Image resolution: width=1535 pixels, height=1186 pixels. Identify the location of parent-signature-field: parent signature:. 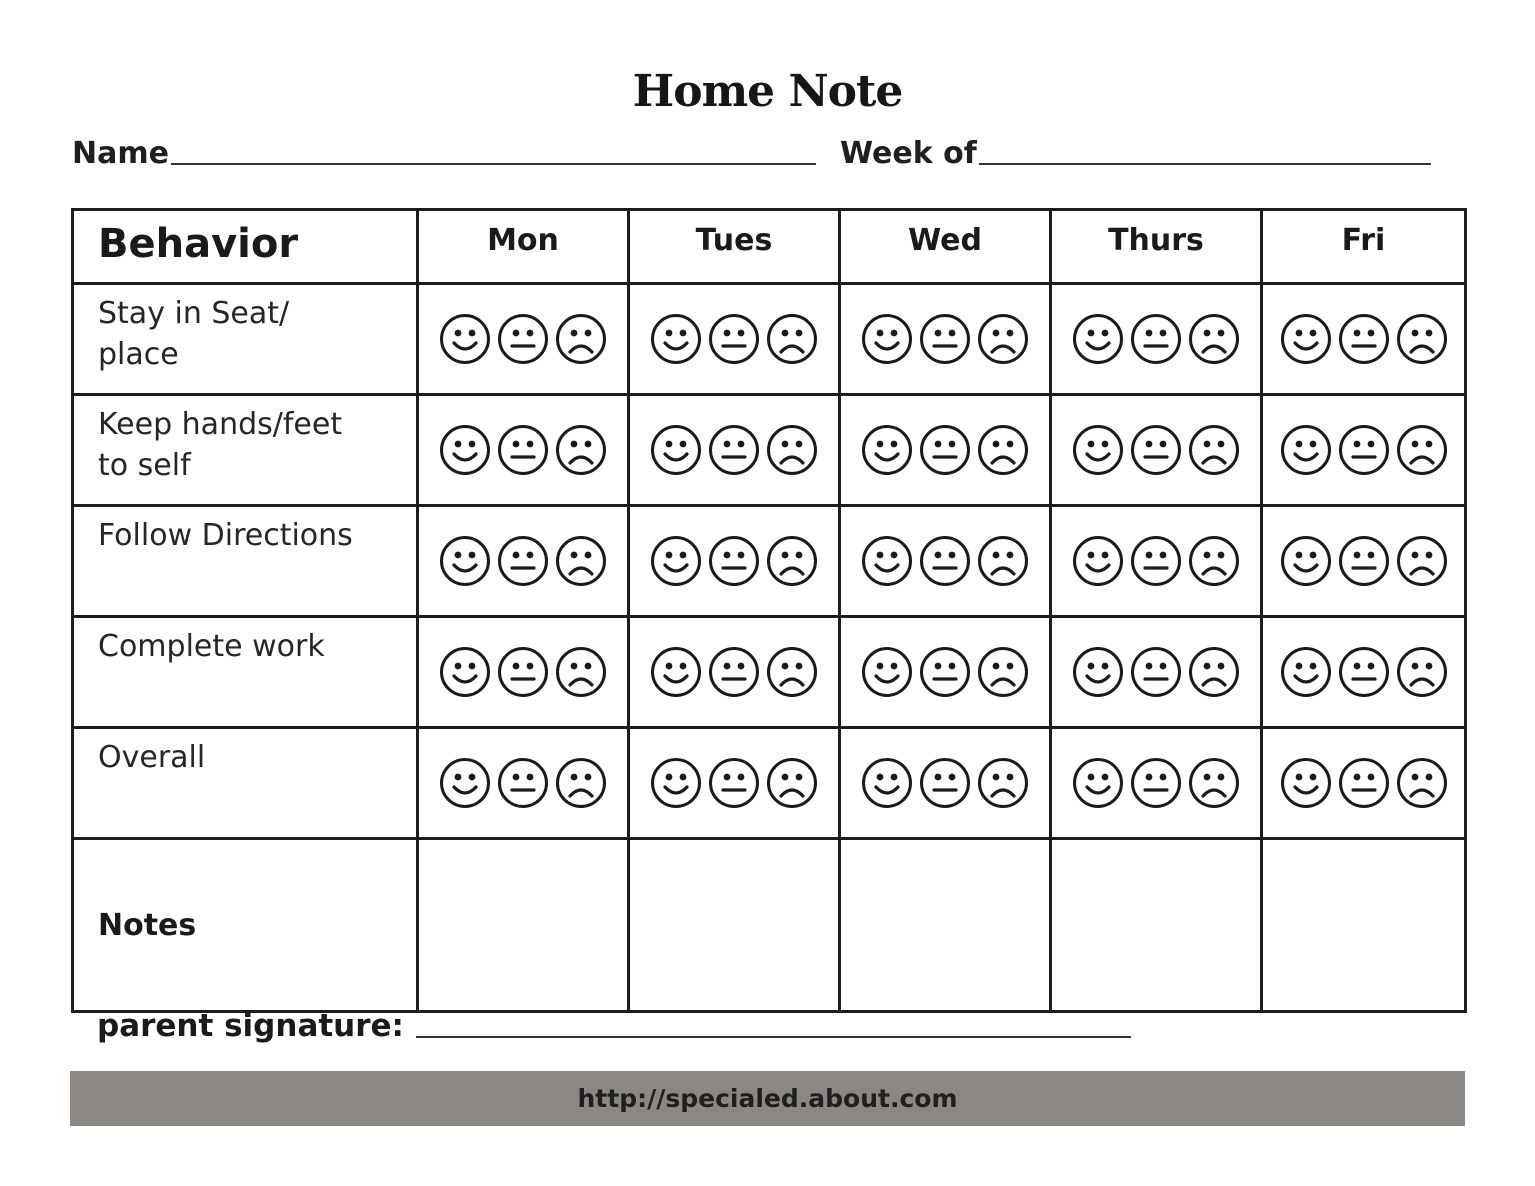
(614, 1026).